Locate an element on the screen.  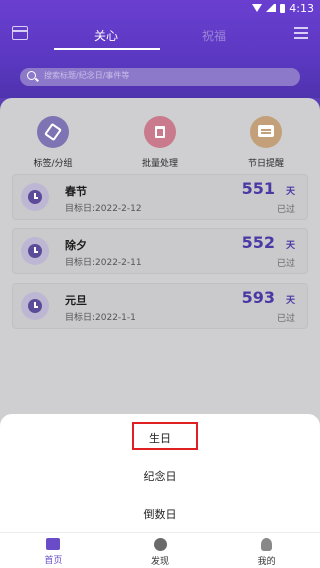
tab-zhufu: 祝福 is located at coordinates (214, 35).